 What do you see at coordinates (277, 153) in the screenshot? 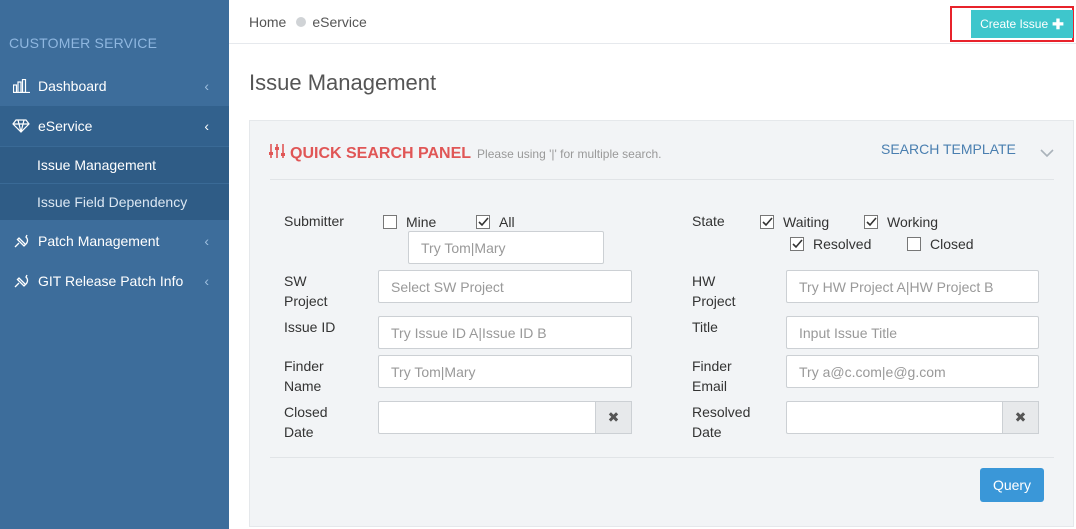
I see `sliders-icon` at bounding box center [277, 153].